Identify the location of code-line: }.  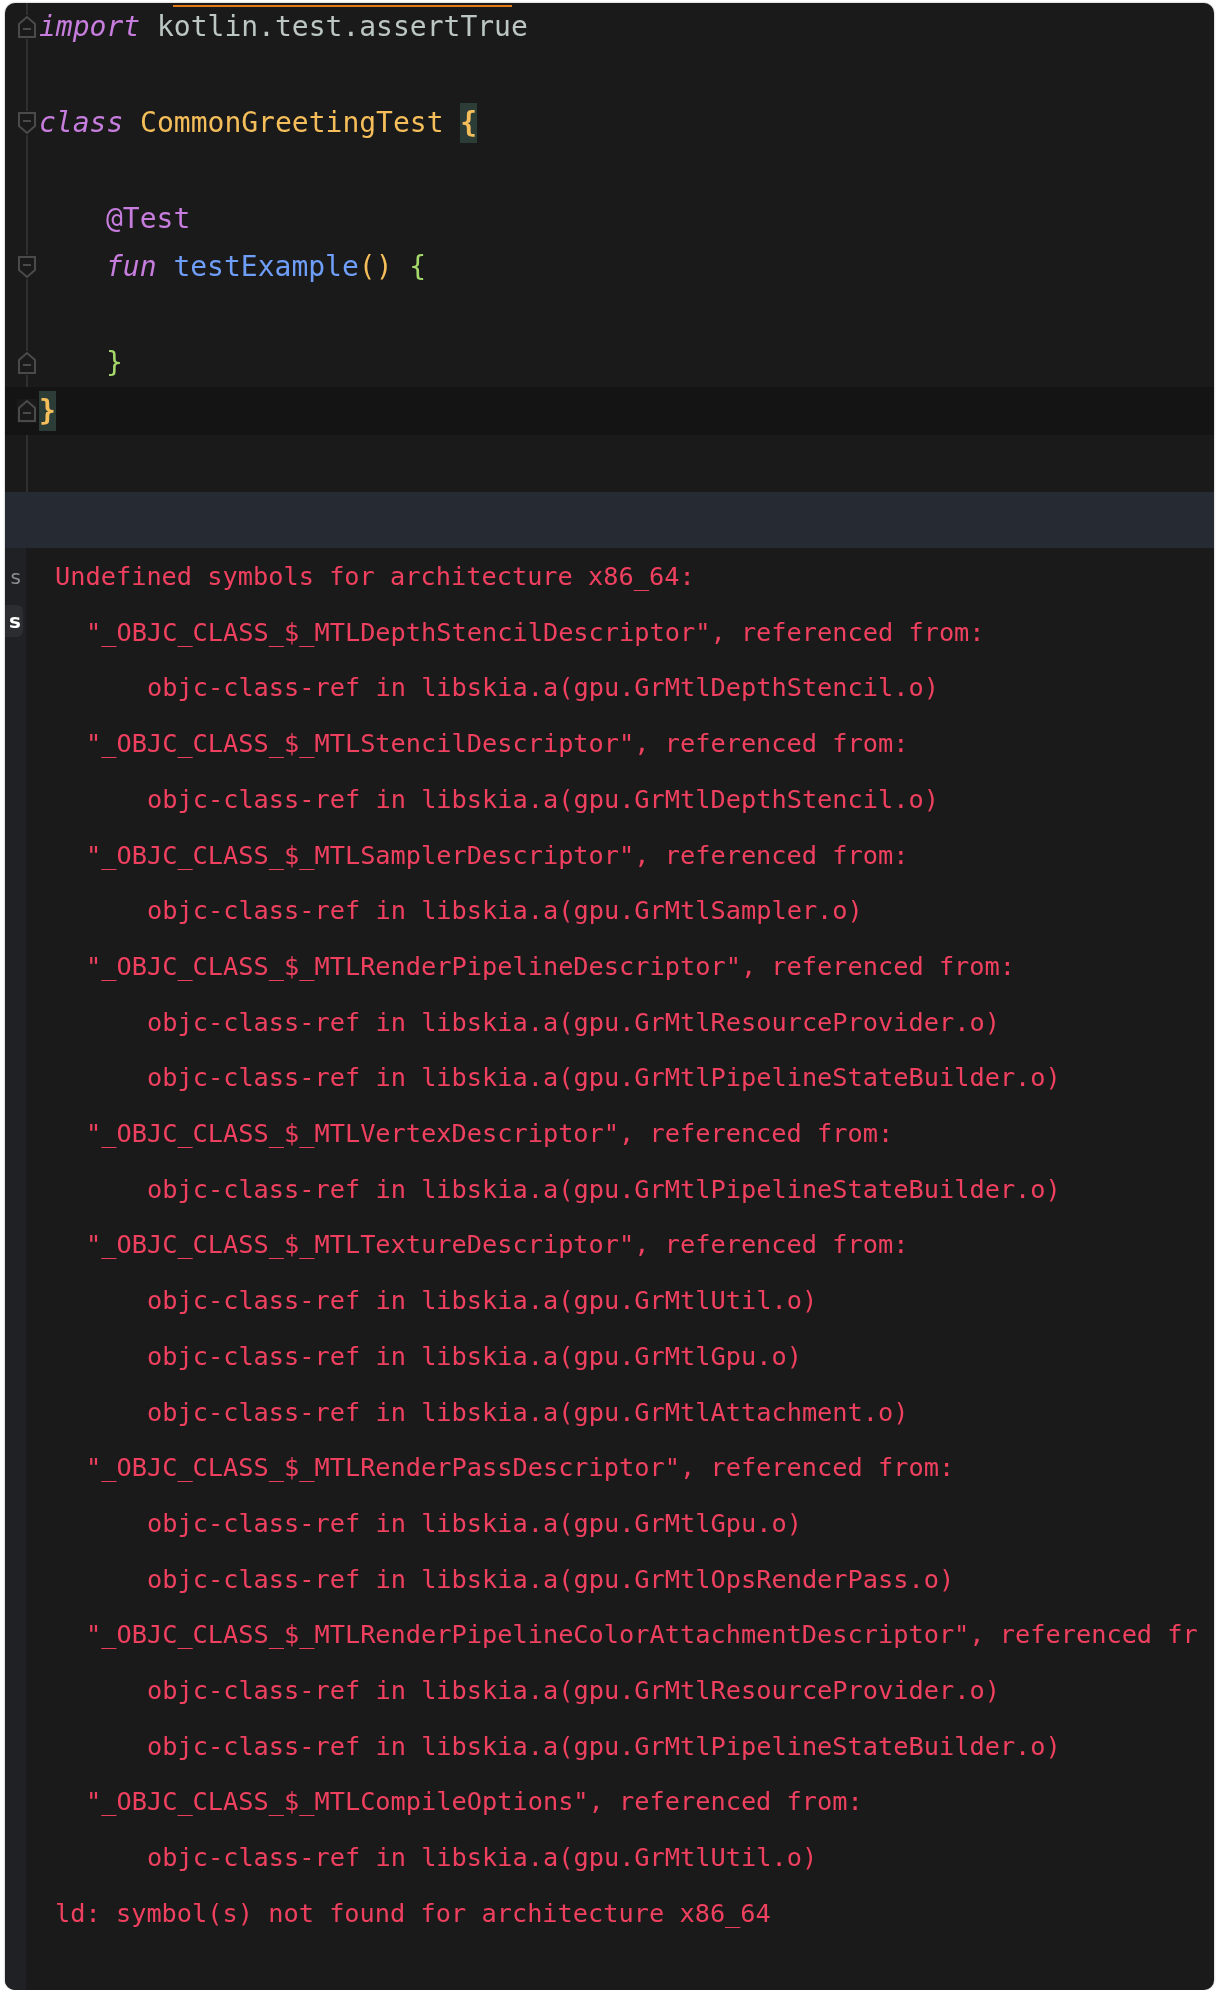
(114, 363).